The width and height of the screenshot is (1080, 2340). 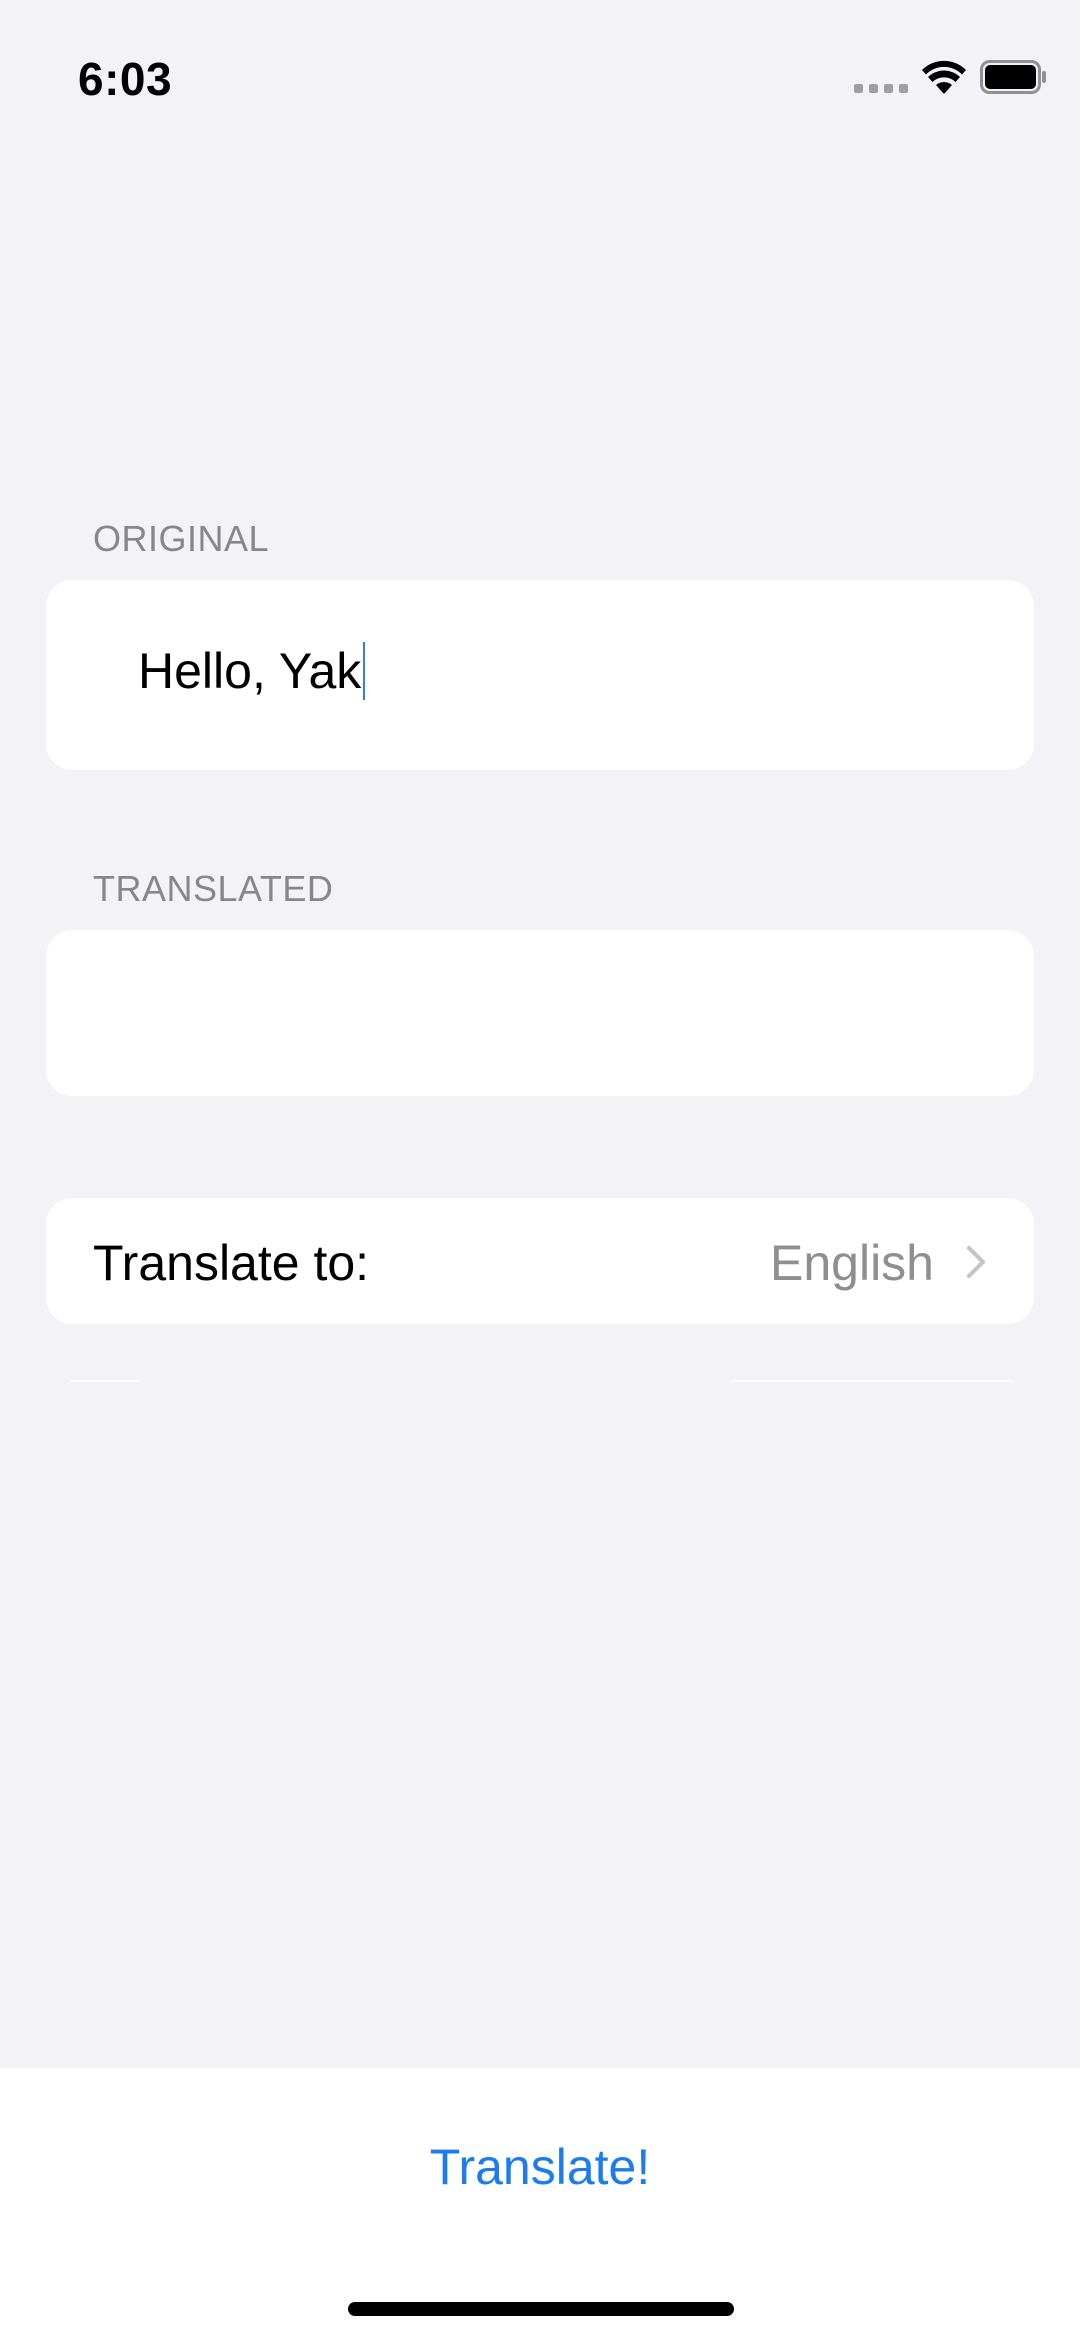 I want to click on translate-to-label: Translate to:, so click(x=231, y=1263).